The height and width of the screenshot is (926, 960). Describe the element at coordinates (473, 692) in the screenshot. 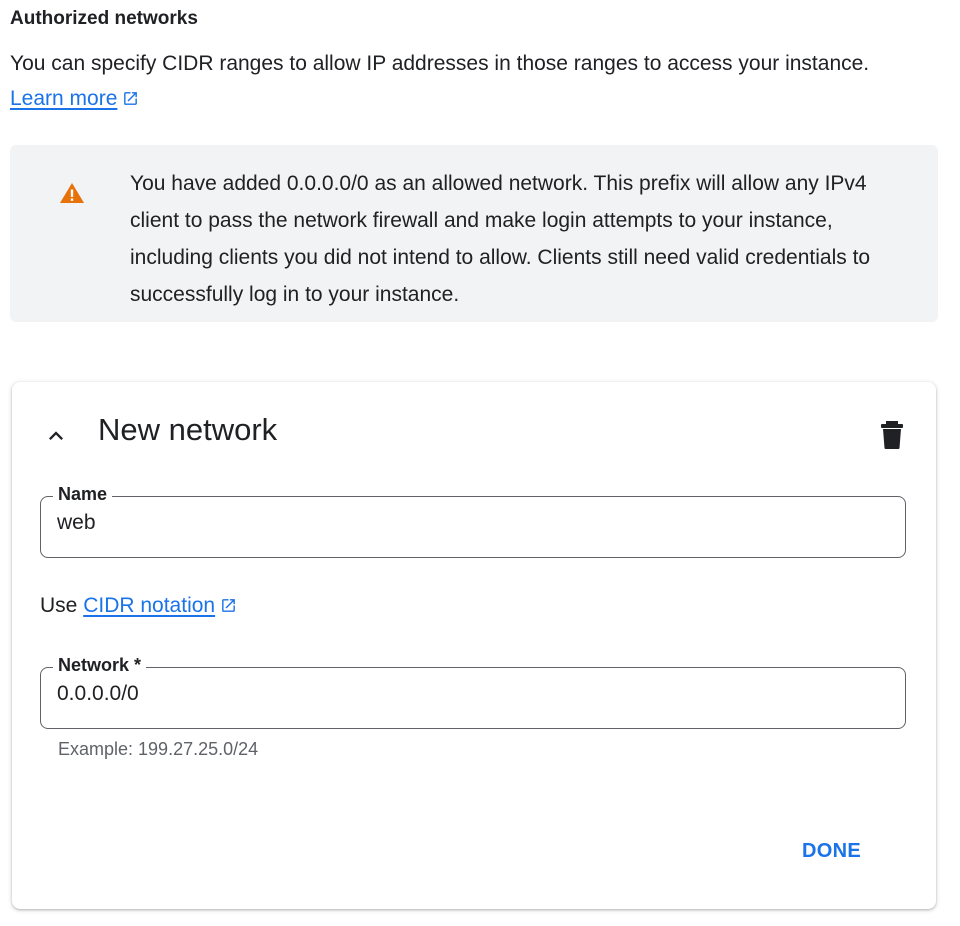

I see `network-field: Network * 0.0.0.0/0` at that location.